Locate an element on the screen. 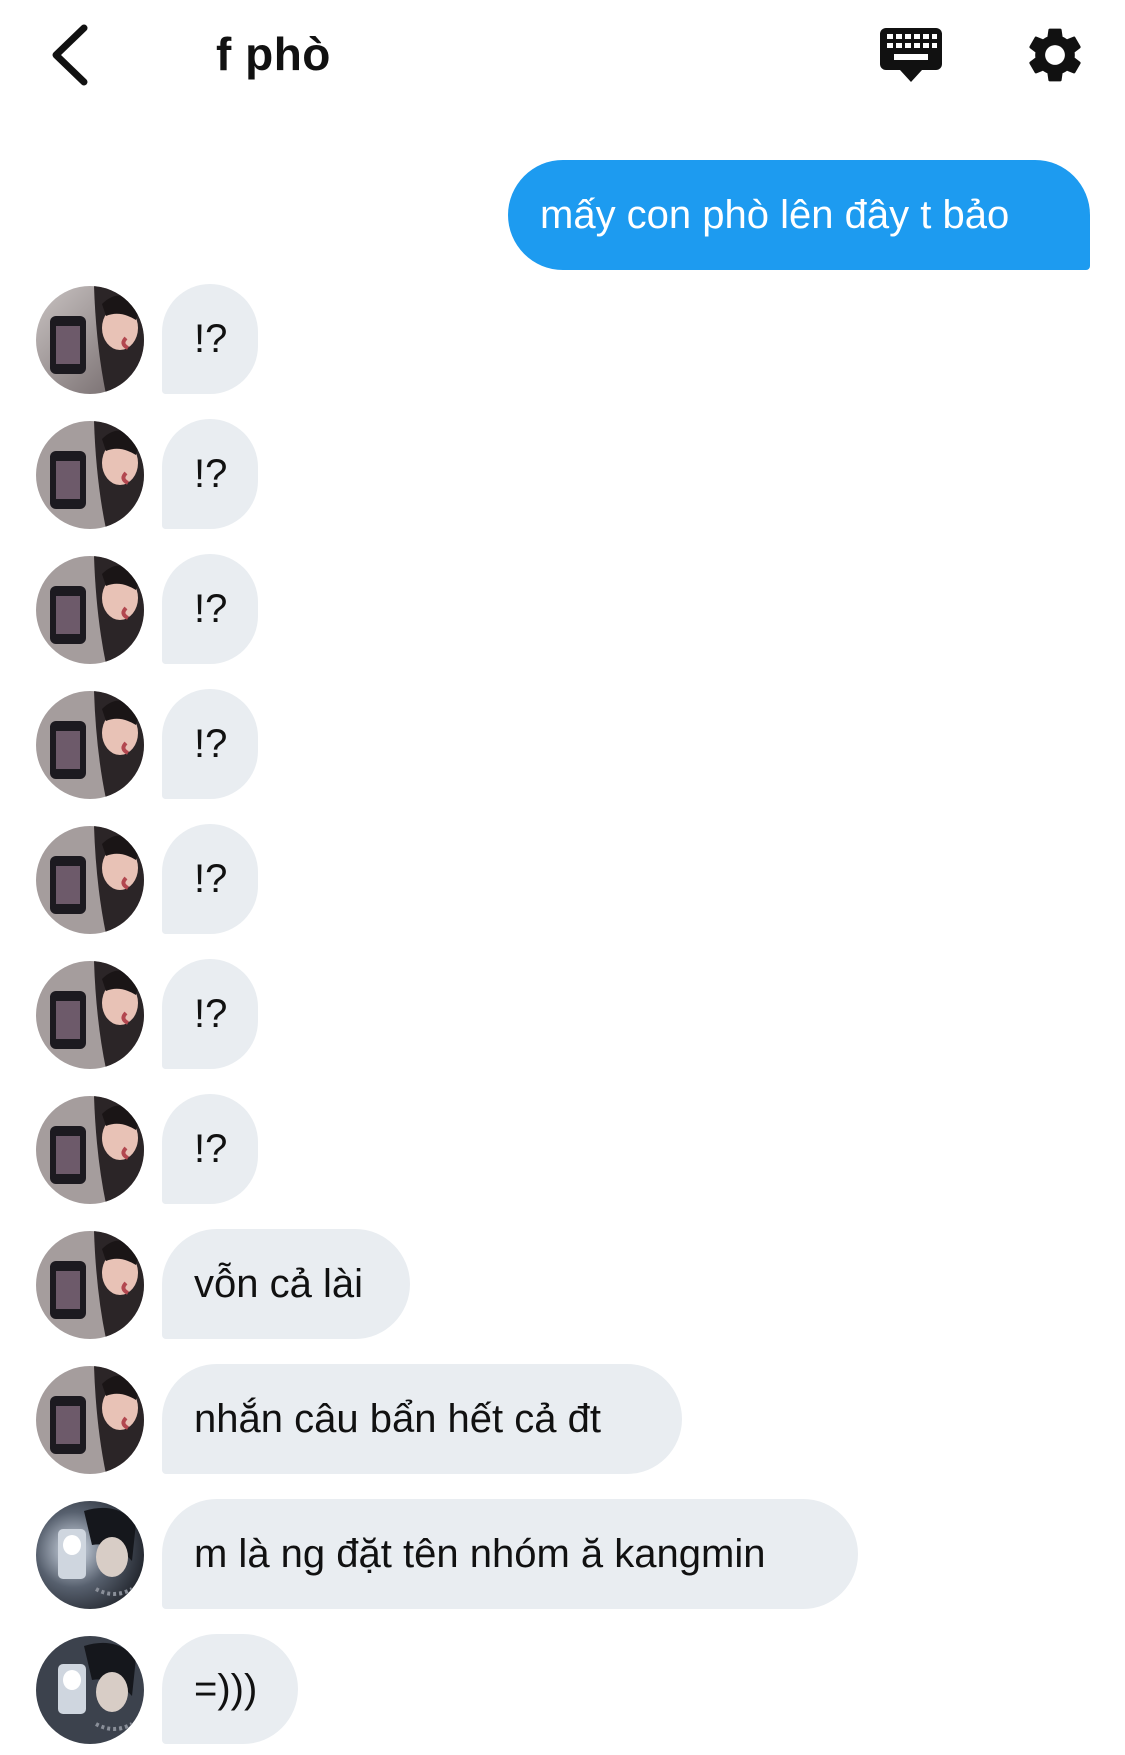 Image resolution: width=1125 pixels, height=1755 pixels. message-bubble-received: nhắn câu bẩn hết cả đt is located at coordinates (422, 1419).